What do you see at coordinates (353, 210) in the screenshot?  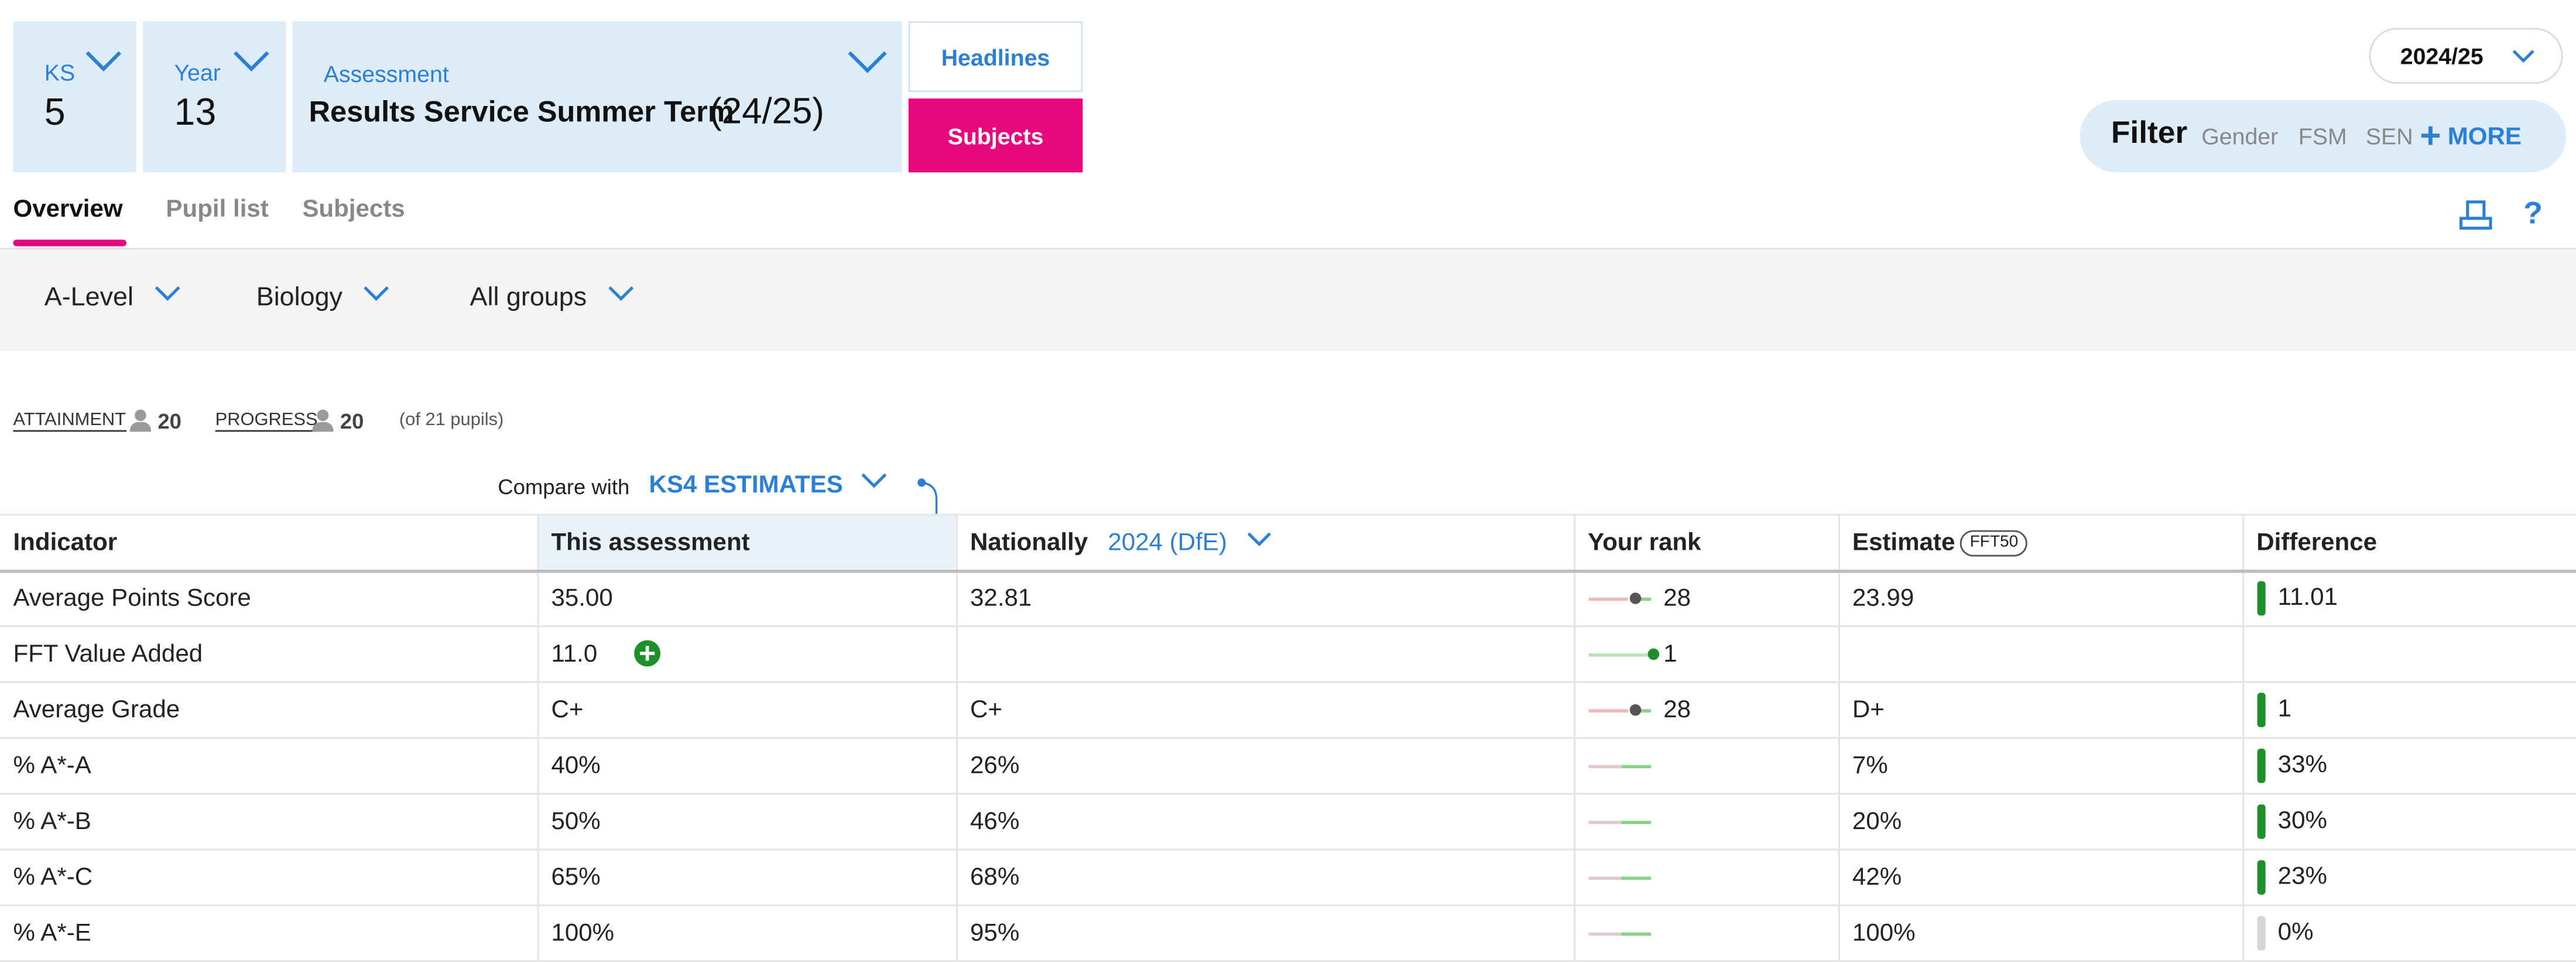 I see `tab-subjects: Subjects` at bounding box center [353, 210].